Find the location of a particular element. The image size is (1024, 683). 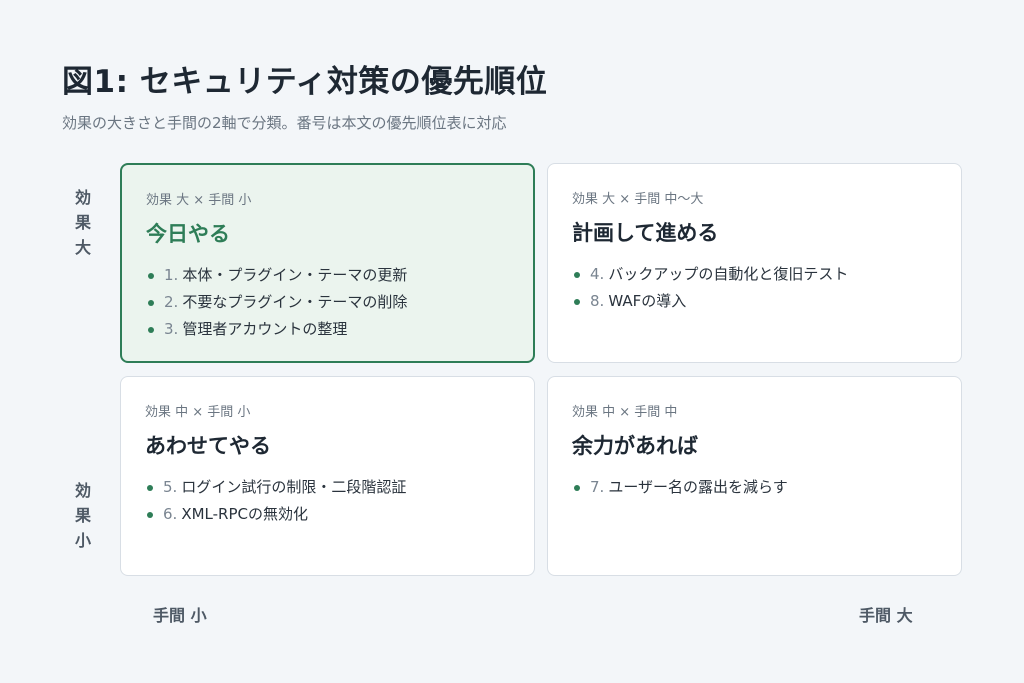

list-item: 8. WAFの導入 is located at coordinates (753, 301).